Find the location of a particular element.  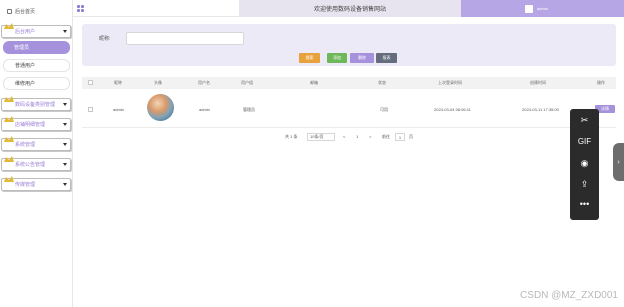

sidebar-item-label: 普通用户 is located at coordinates (25, 66).